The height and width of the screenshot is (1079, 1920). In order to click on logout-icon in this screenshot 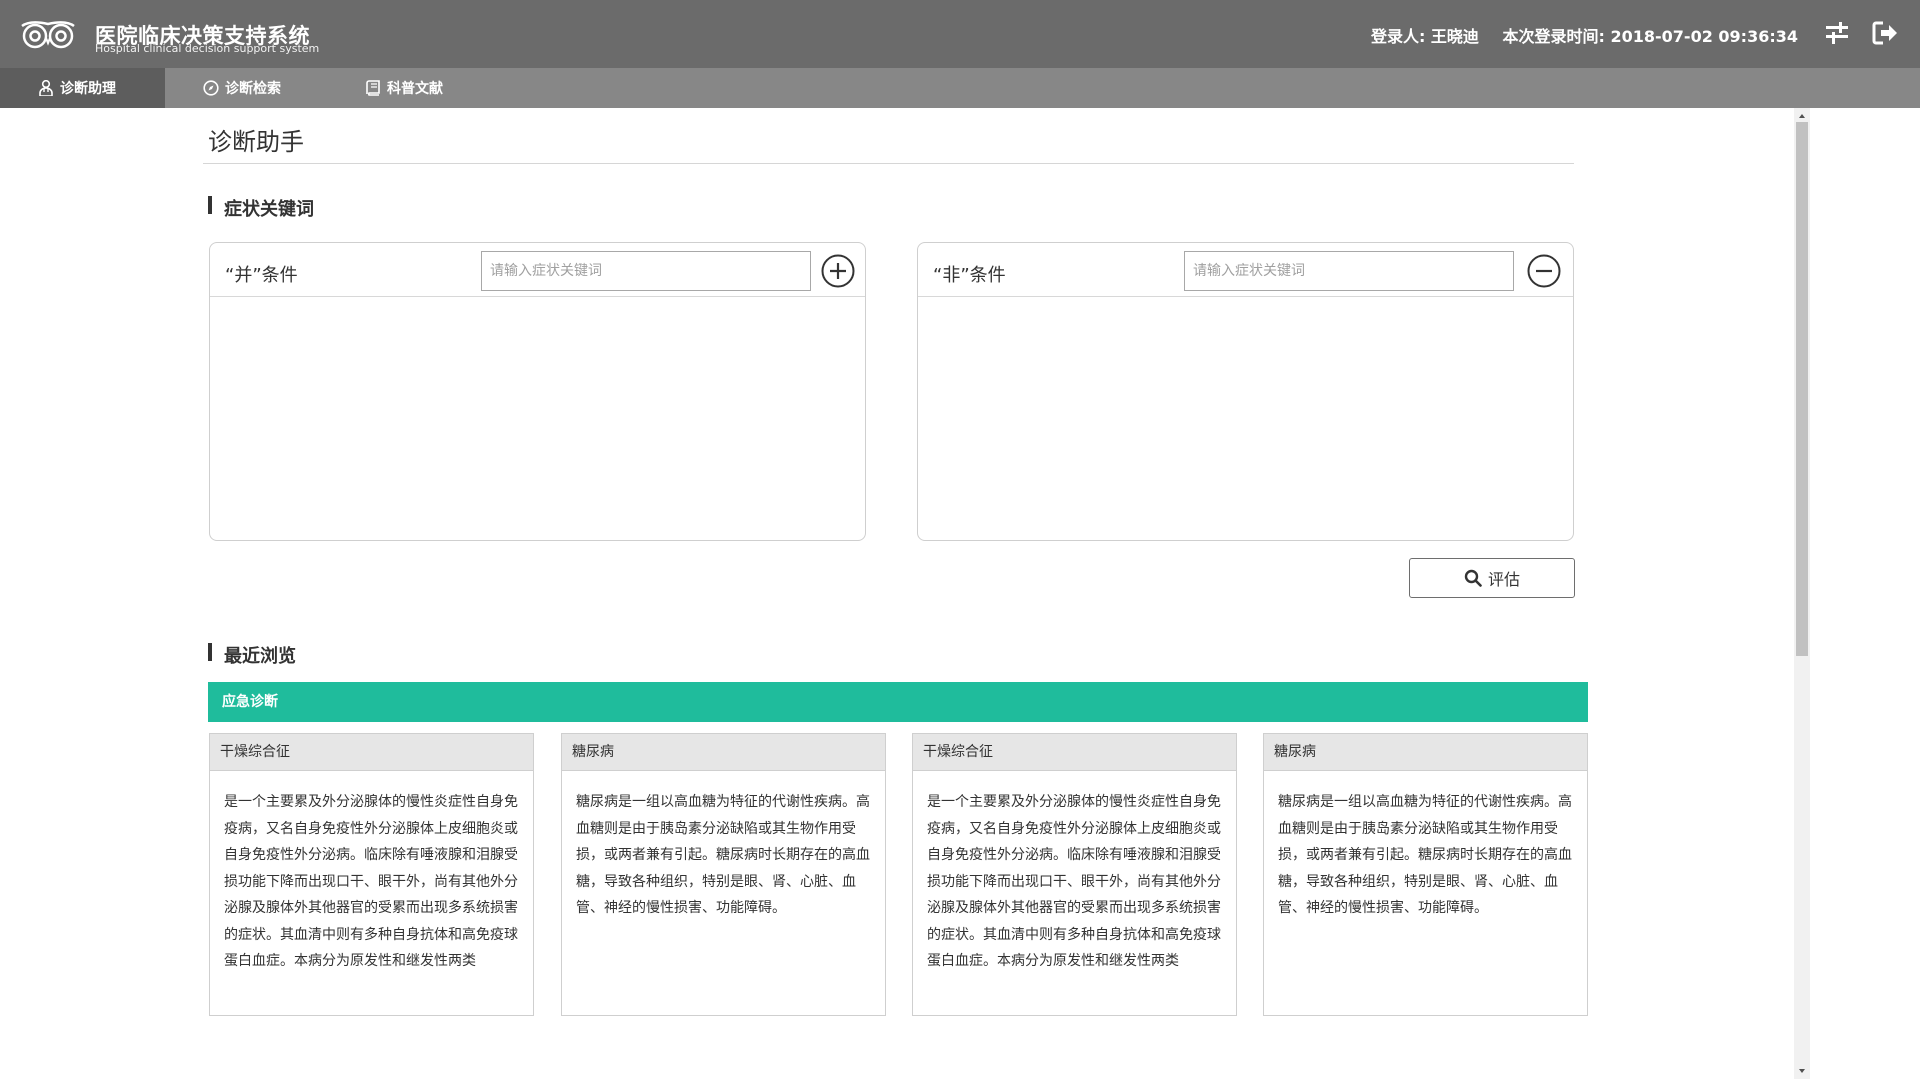, I will do `click(1885, 33)`.